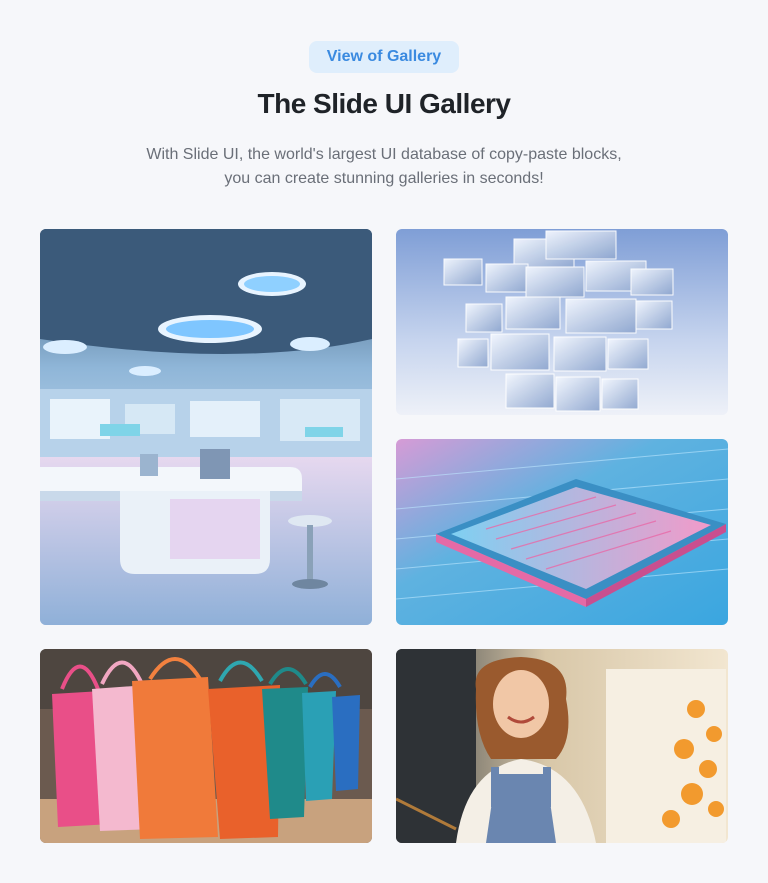  I want to click on chip-image, so click(562, 532).